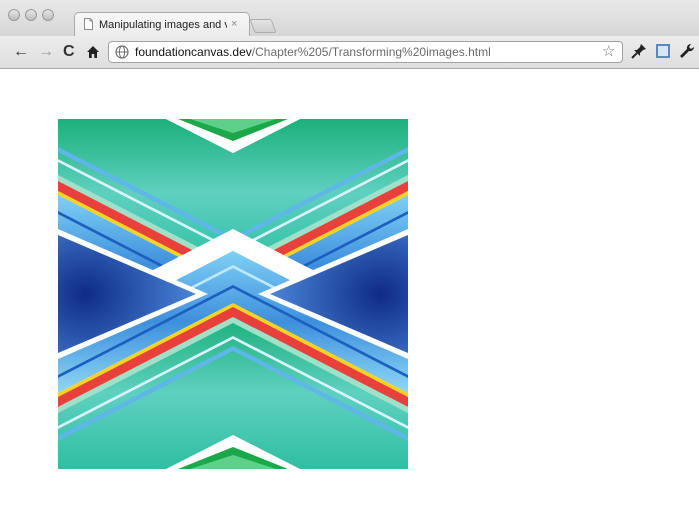  What do you see at coordinates (48, 15) in the screenshot?
I see `zoom-window-button` at bounding box center [48, 15].